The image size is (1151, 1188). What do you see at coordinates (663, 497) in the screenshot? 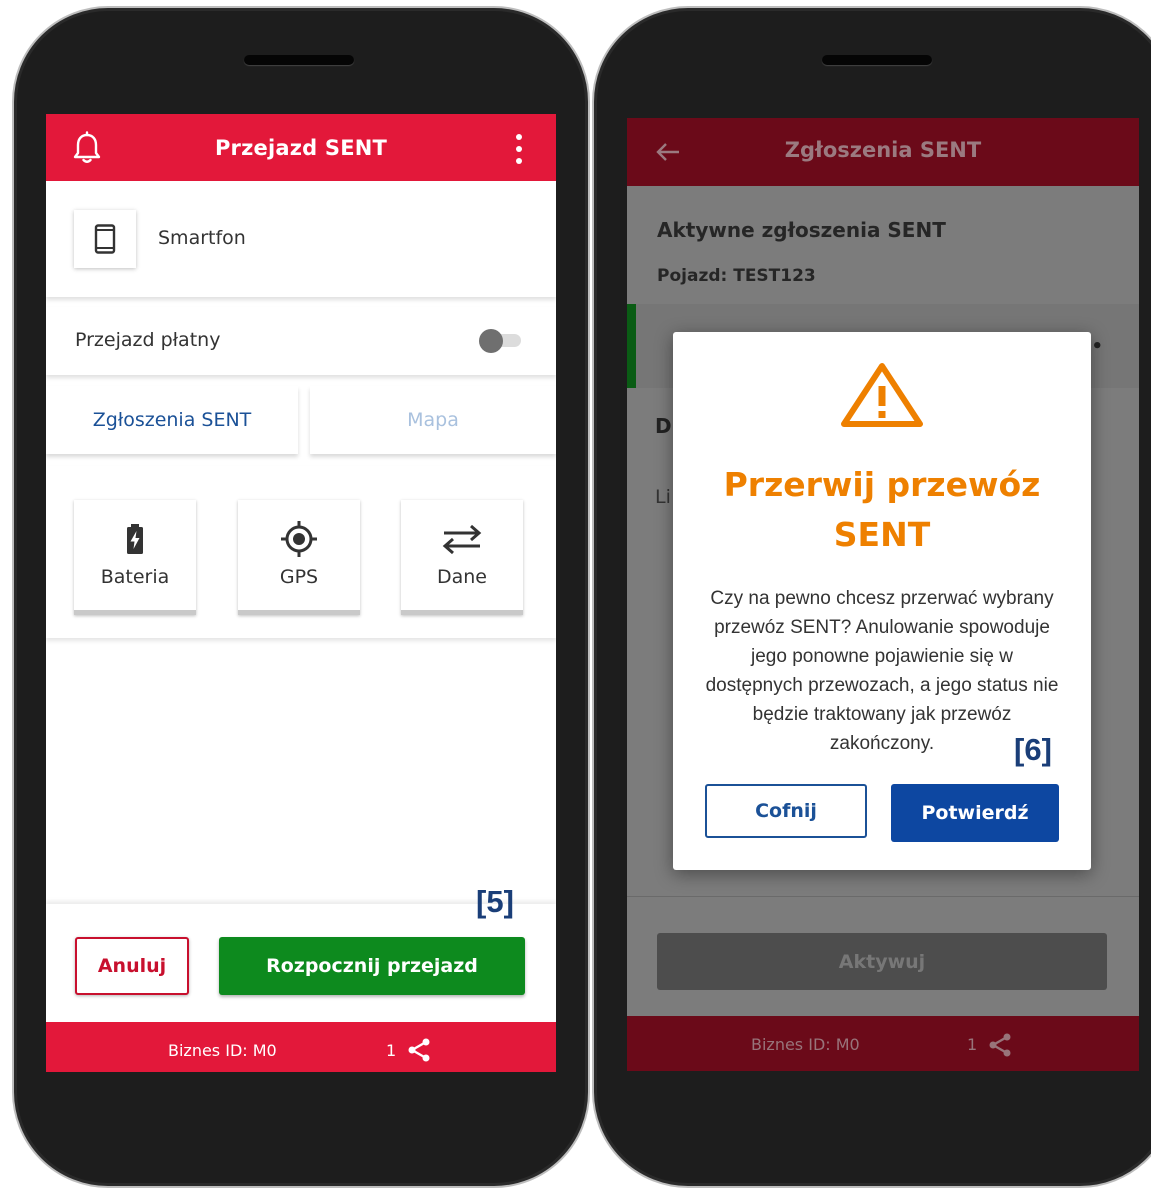
I see `list-label-partial: Li` at bounding box center [663, 497].